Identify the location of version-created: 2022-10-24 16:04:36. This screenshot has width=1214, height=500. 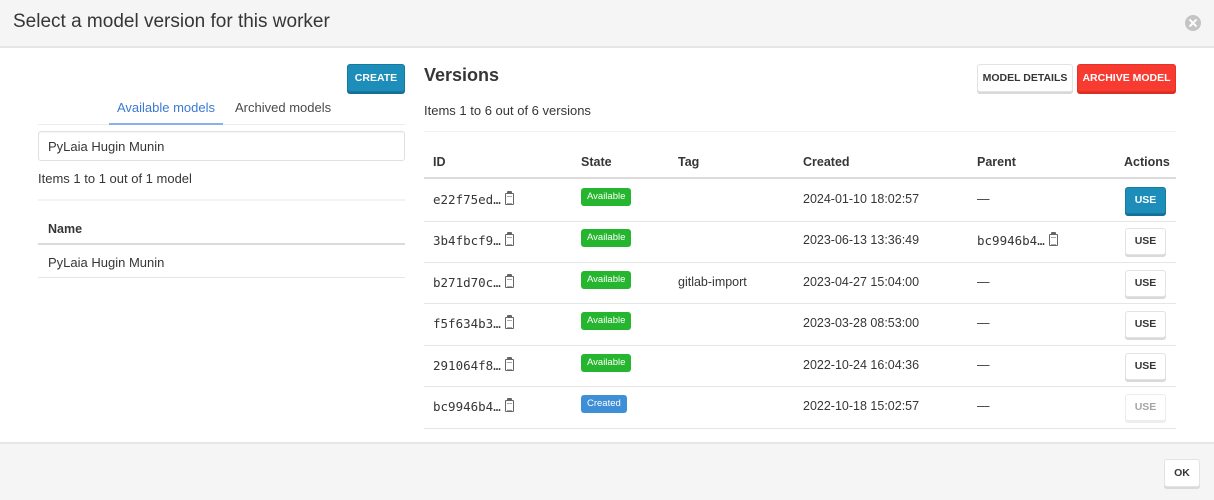
(861, 364).